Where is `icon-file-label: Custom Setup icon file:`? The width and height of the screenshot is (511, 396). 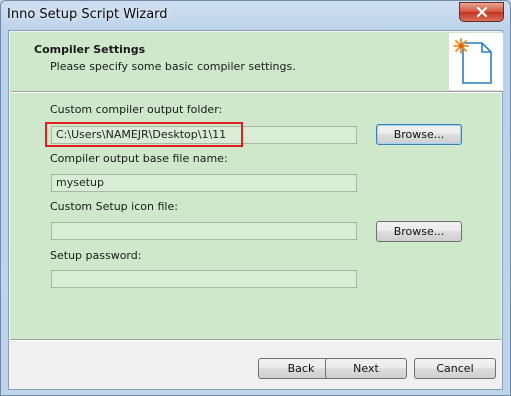
icon-file-label: Custom Setup icon file: is located at coordinates (114, 206).